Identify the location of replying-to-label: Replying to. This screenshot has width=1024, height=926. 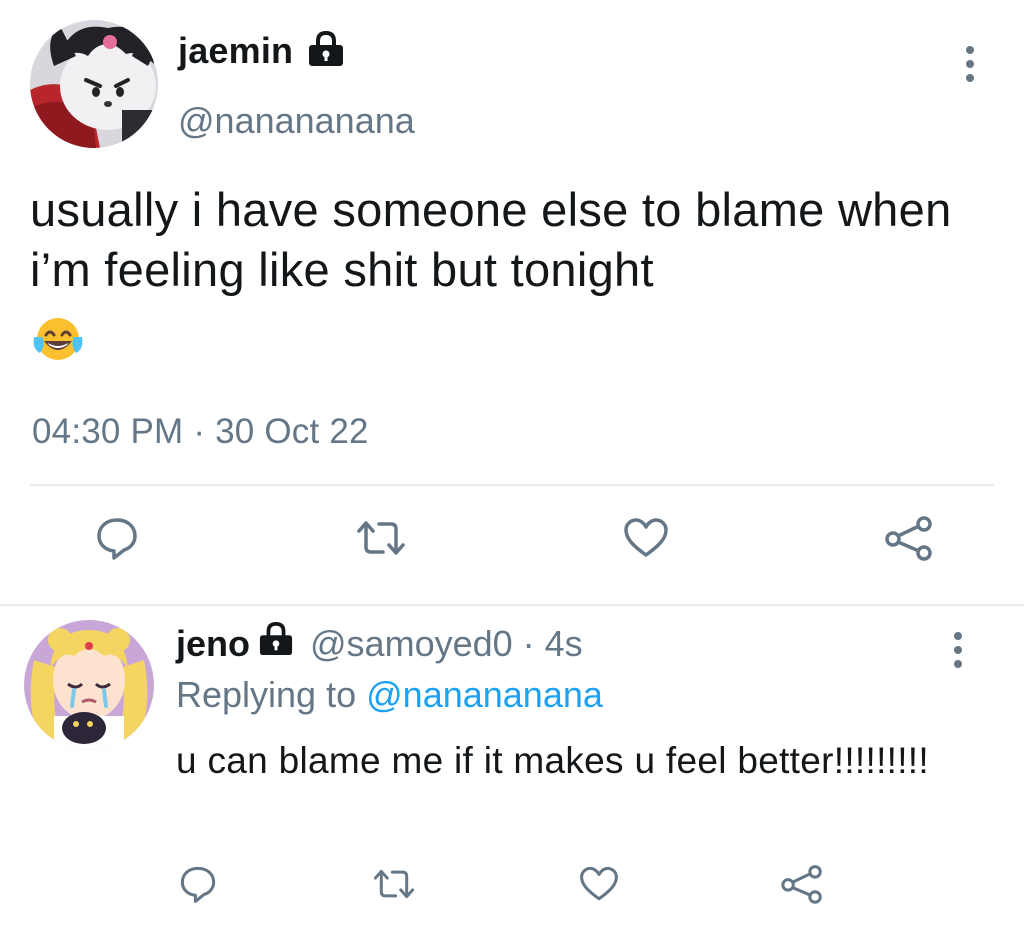
(266, 694).